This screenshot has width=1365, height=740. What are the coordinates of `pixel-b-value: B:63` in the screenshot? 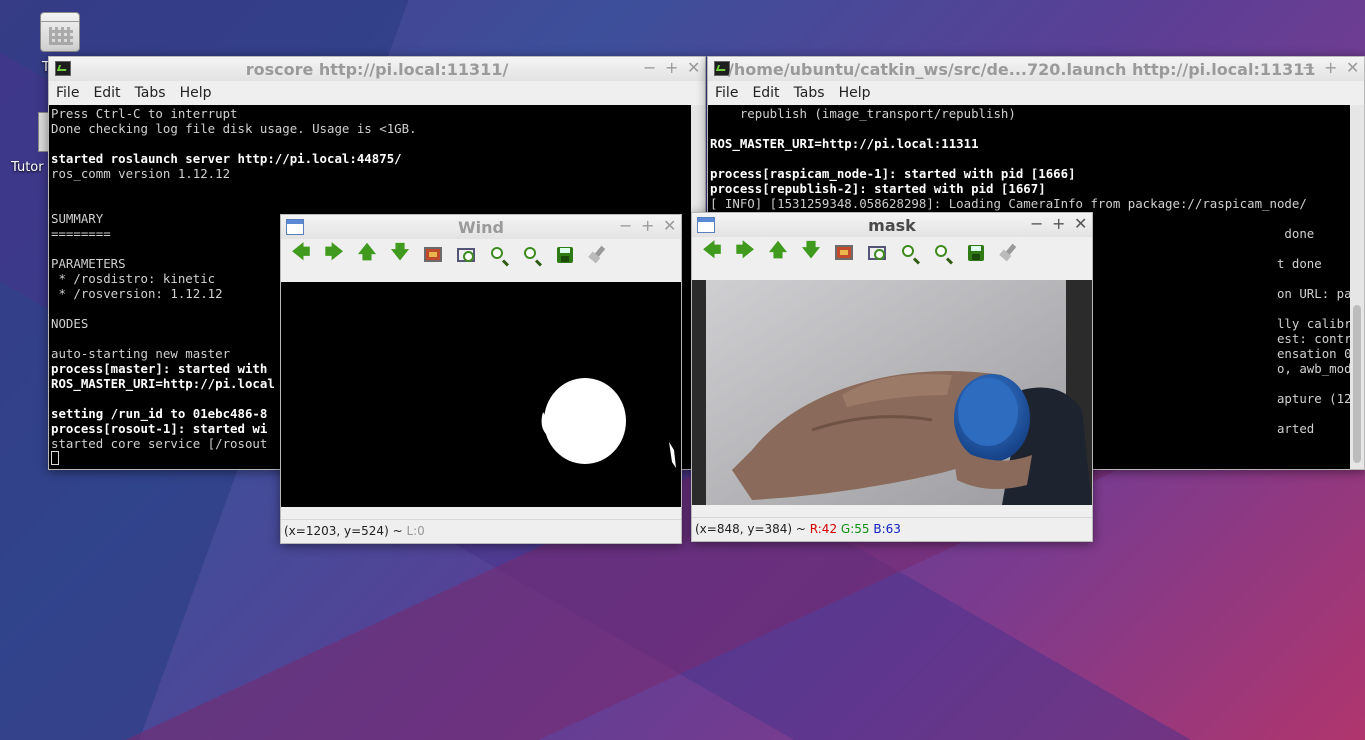 It's located at (887, 528).